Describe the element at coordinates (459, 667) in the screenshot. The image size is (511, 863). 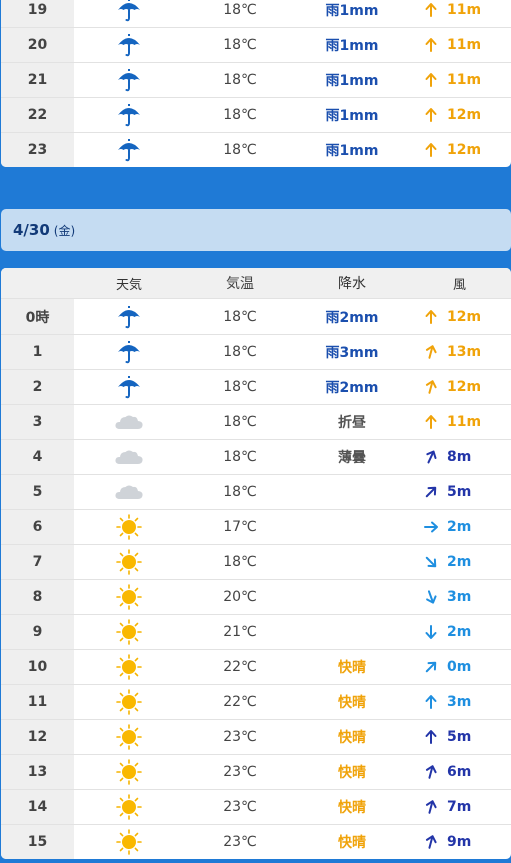
I see `wind-speed: 0m` at that location.